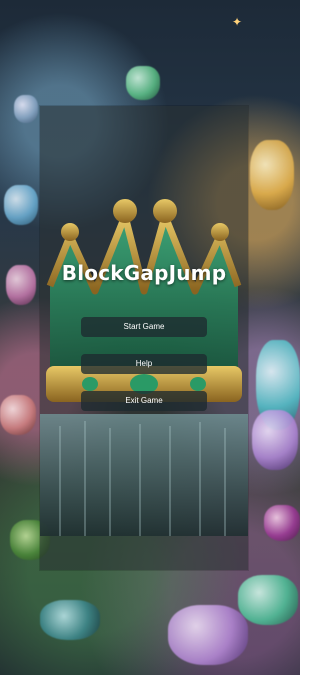 This screenshot has height=675, width=320. Describe the element at coordinates (144, 273) in the screenshot. I see `game-title: BlockGapJump` at that location.